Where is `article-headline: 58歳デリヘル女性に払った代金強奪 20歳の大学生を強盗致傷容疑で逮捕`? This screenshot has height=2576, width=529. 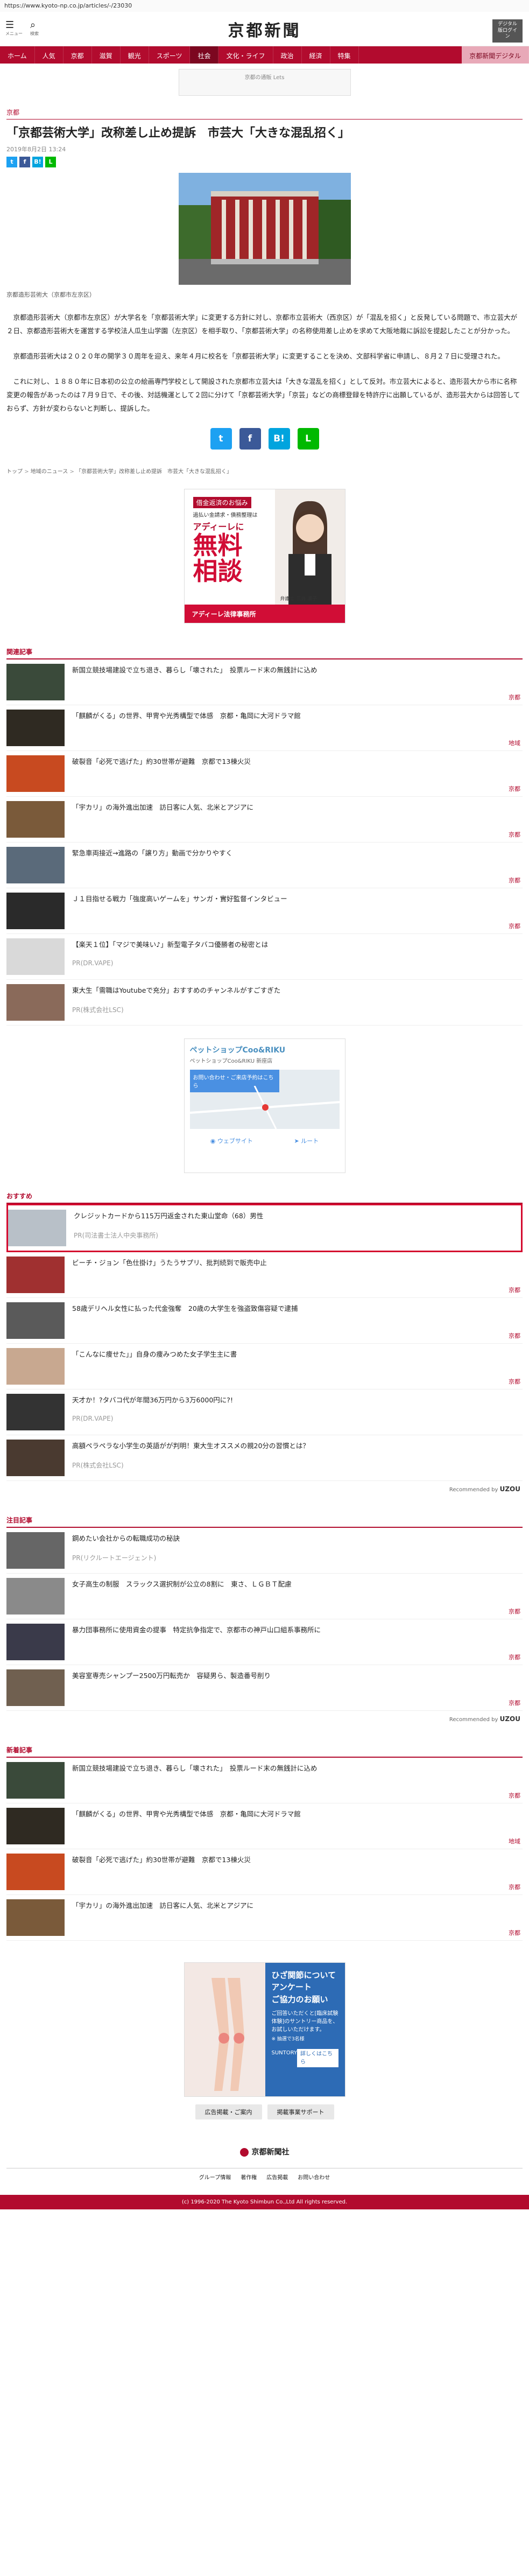
article-headline: 58歳デリヘル女性に払った代金強奪 20歳の大学生を強盗致傷容疑で逮捕 is located at coordinates (185, 1308).